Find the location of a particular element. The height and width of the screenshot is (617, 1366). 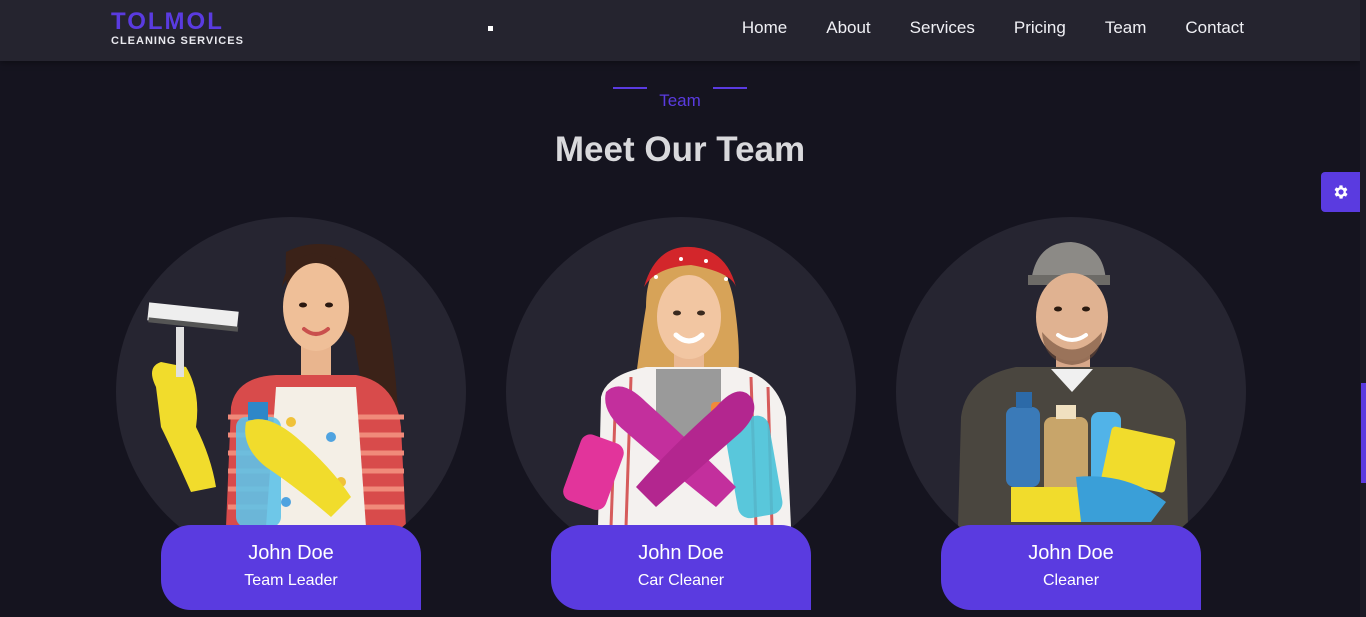

nav-link-about: About is located at coordinates (848, 28).